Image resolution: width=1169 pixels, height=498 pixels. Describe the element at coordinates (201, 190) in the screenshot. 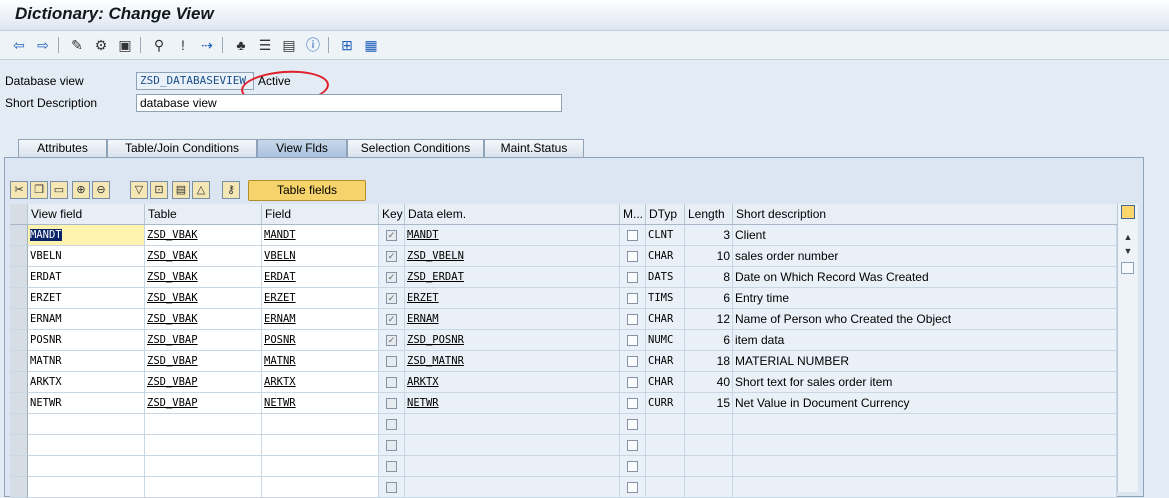

I see `move-up-icon: △` at that location.